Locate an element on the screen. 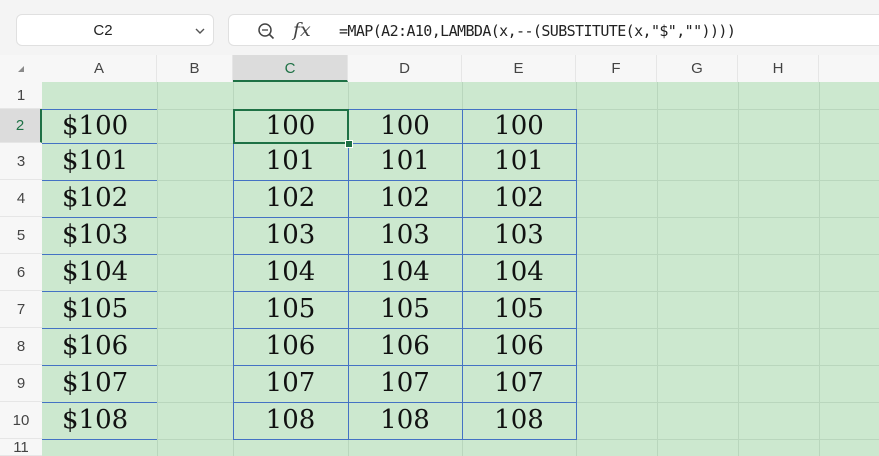  cell-a2: $100 is located at coordinates (99, 126).